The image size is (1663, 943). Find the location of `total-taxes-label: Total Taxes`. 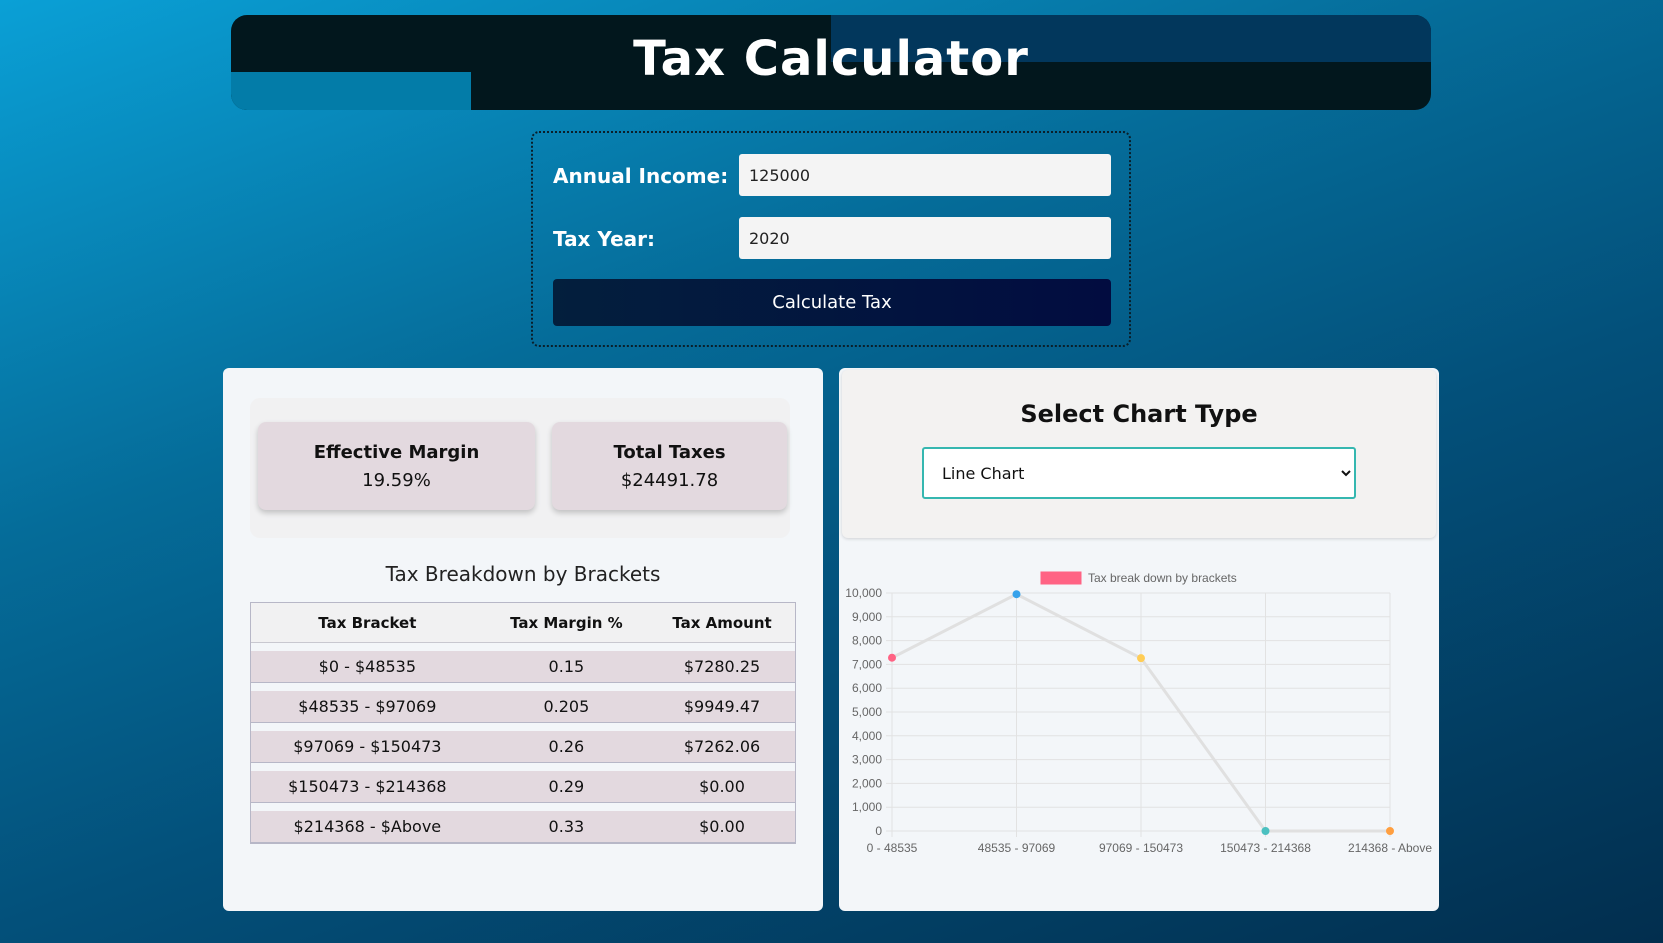

total-taxes-label: Total Taxes is located at coordinates (669, 452).